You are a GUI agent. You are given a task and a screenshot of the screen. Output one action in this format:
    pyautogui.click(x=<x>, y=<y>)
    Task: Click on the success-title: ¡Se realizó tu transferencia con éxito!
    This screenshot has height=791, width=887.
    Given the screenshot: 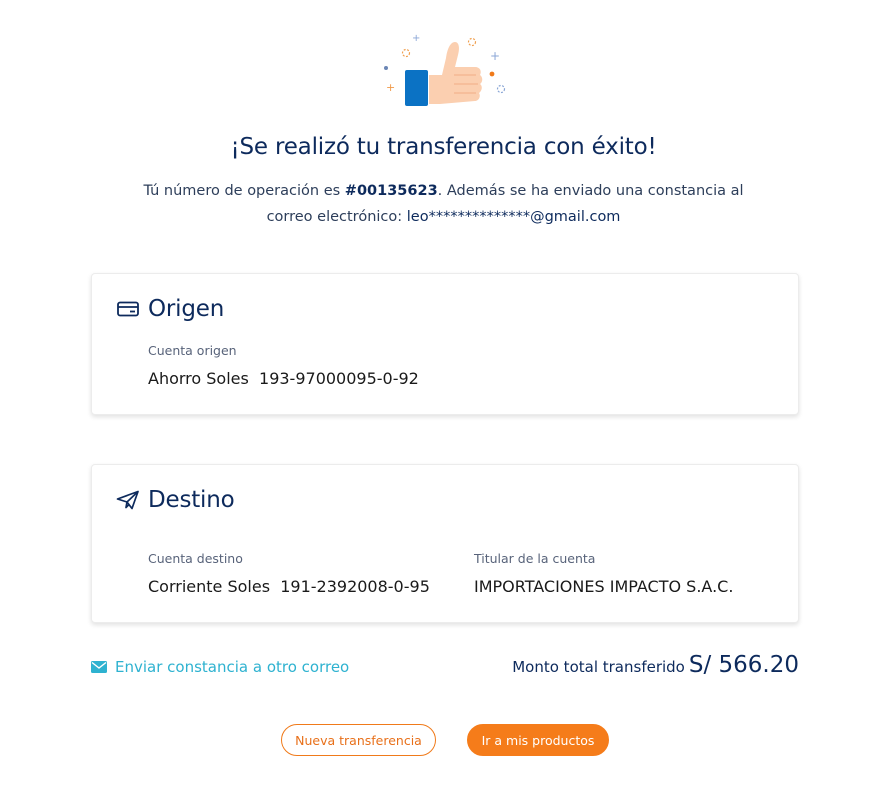 What is the action you would take?
    pyautogui.click(x=443, y=147)
    